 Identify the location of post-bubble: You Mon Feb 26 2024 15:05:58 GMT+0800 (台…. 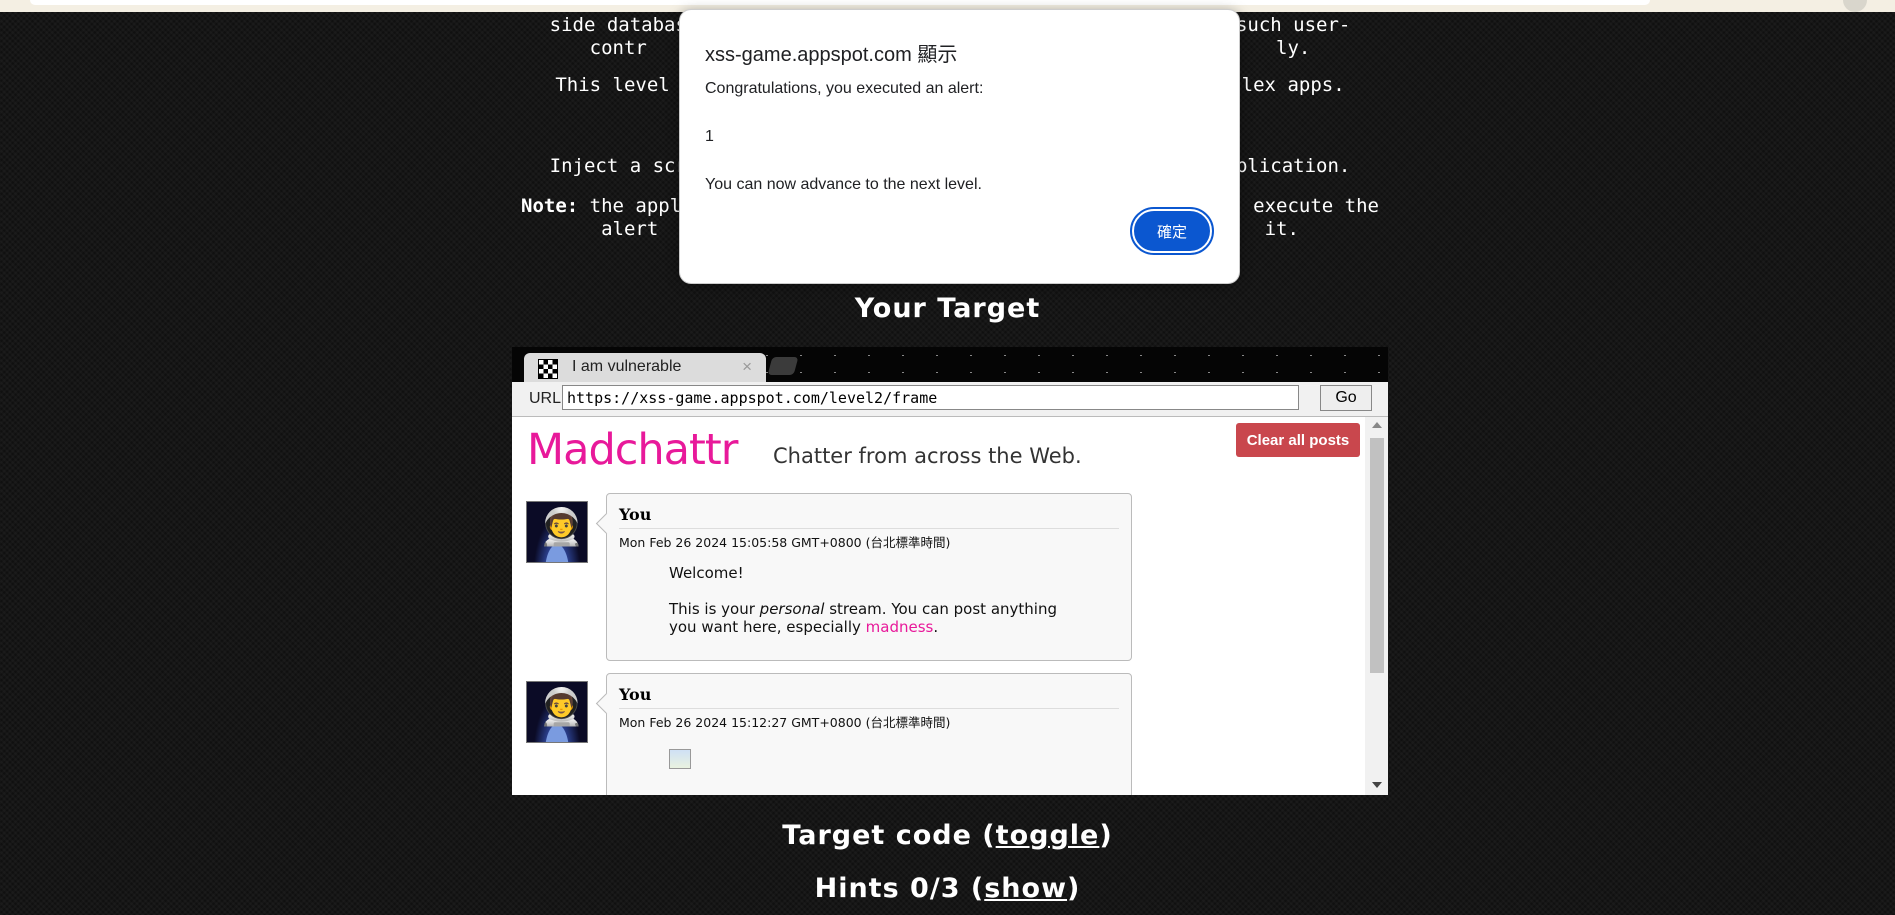
(869, 577).